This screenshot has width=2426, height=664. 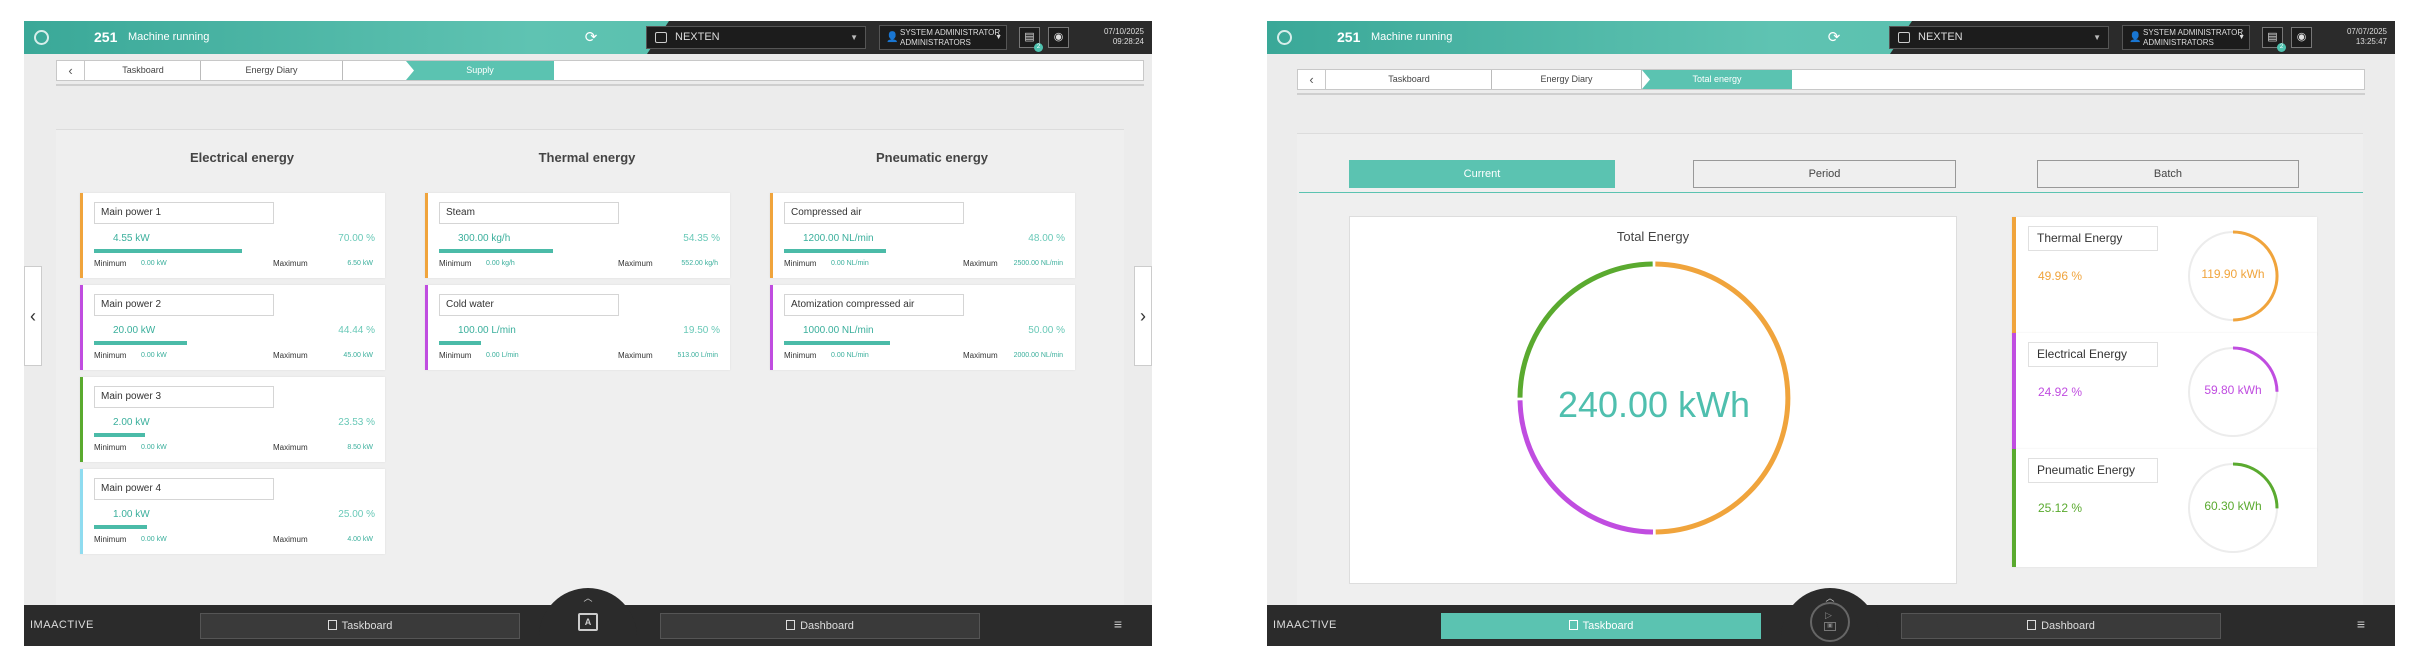 What do you see at coordinates (2093, 354) in the screenshot?
I see `energy-card-name: Electrical Energy` at bounding box center [2093, 354].